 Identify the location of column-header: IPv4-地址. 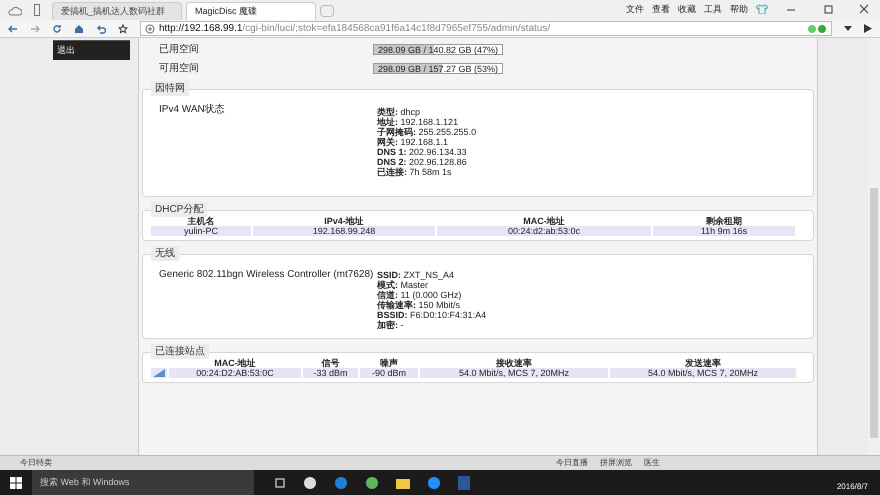
(344, 221).